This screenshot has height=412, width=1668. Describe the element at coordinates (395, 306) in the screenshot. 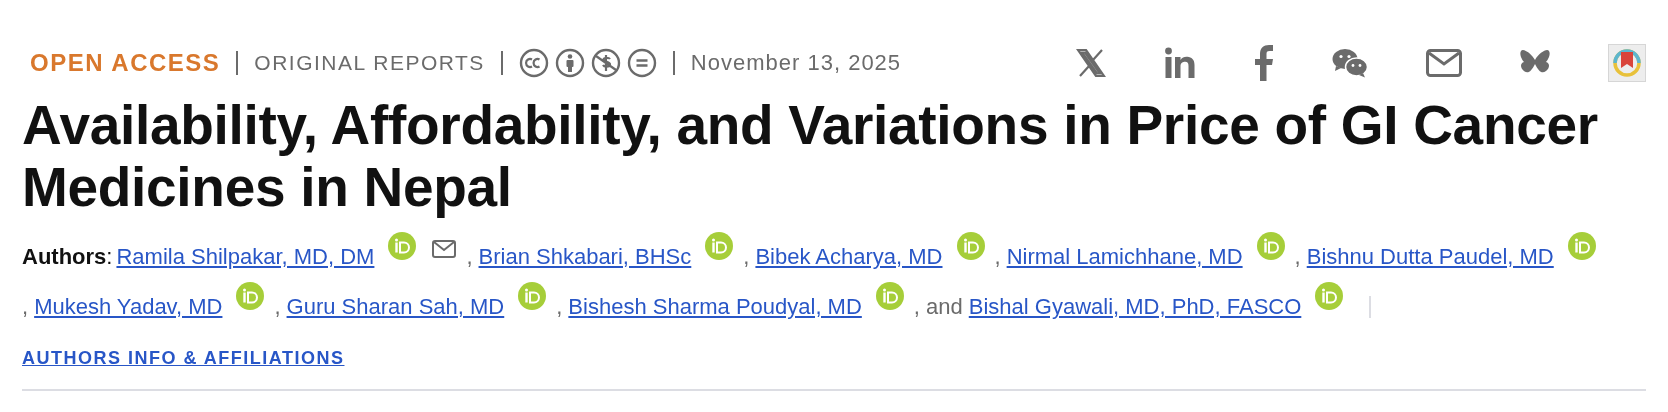

I see `author-link: Guru Sharan Sah, MD` at that location.